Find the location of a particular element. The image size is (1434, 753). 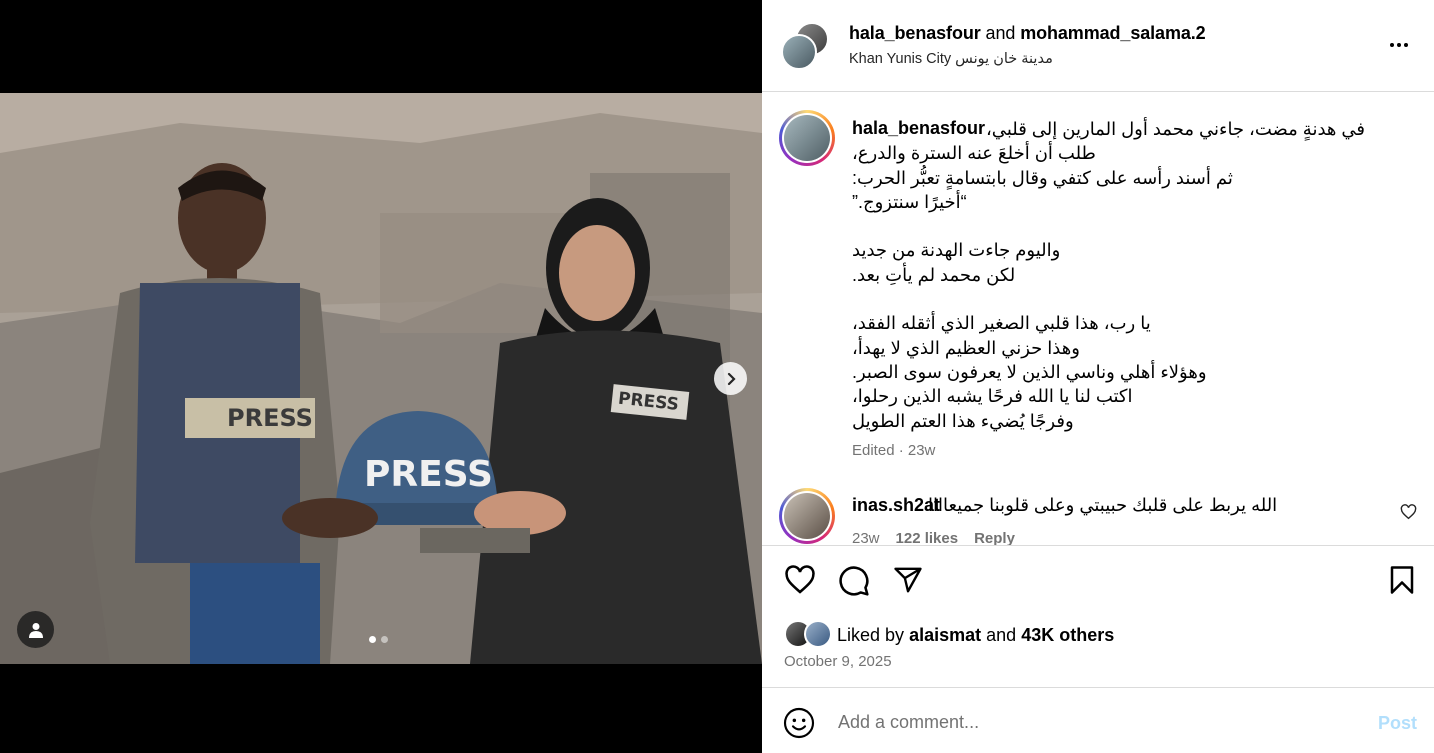

save-bookmark-icon is located at coordinates (1402, 580).